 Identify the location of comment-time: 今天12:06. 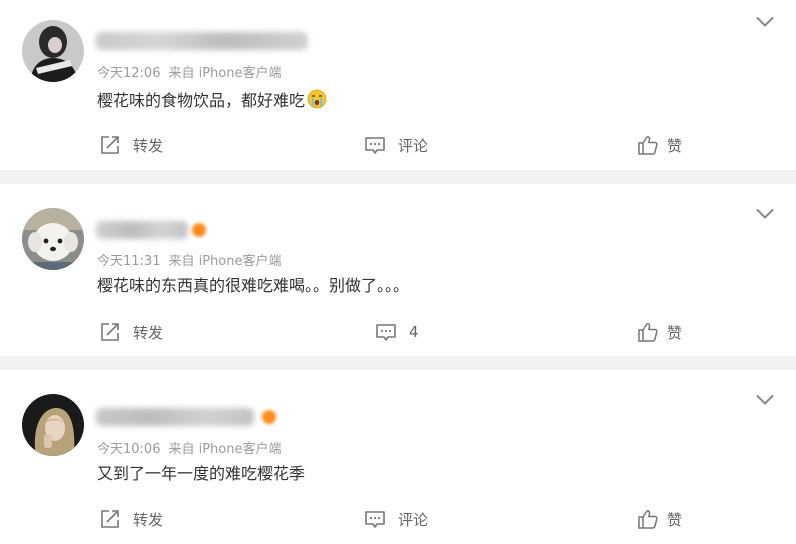
(129, 73).